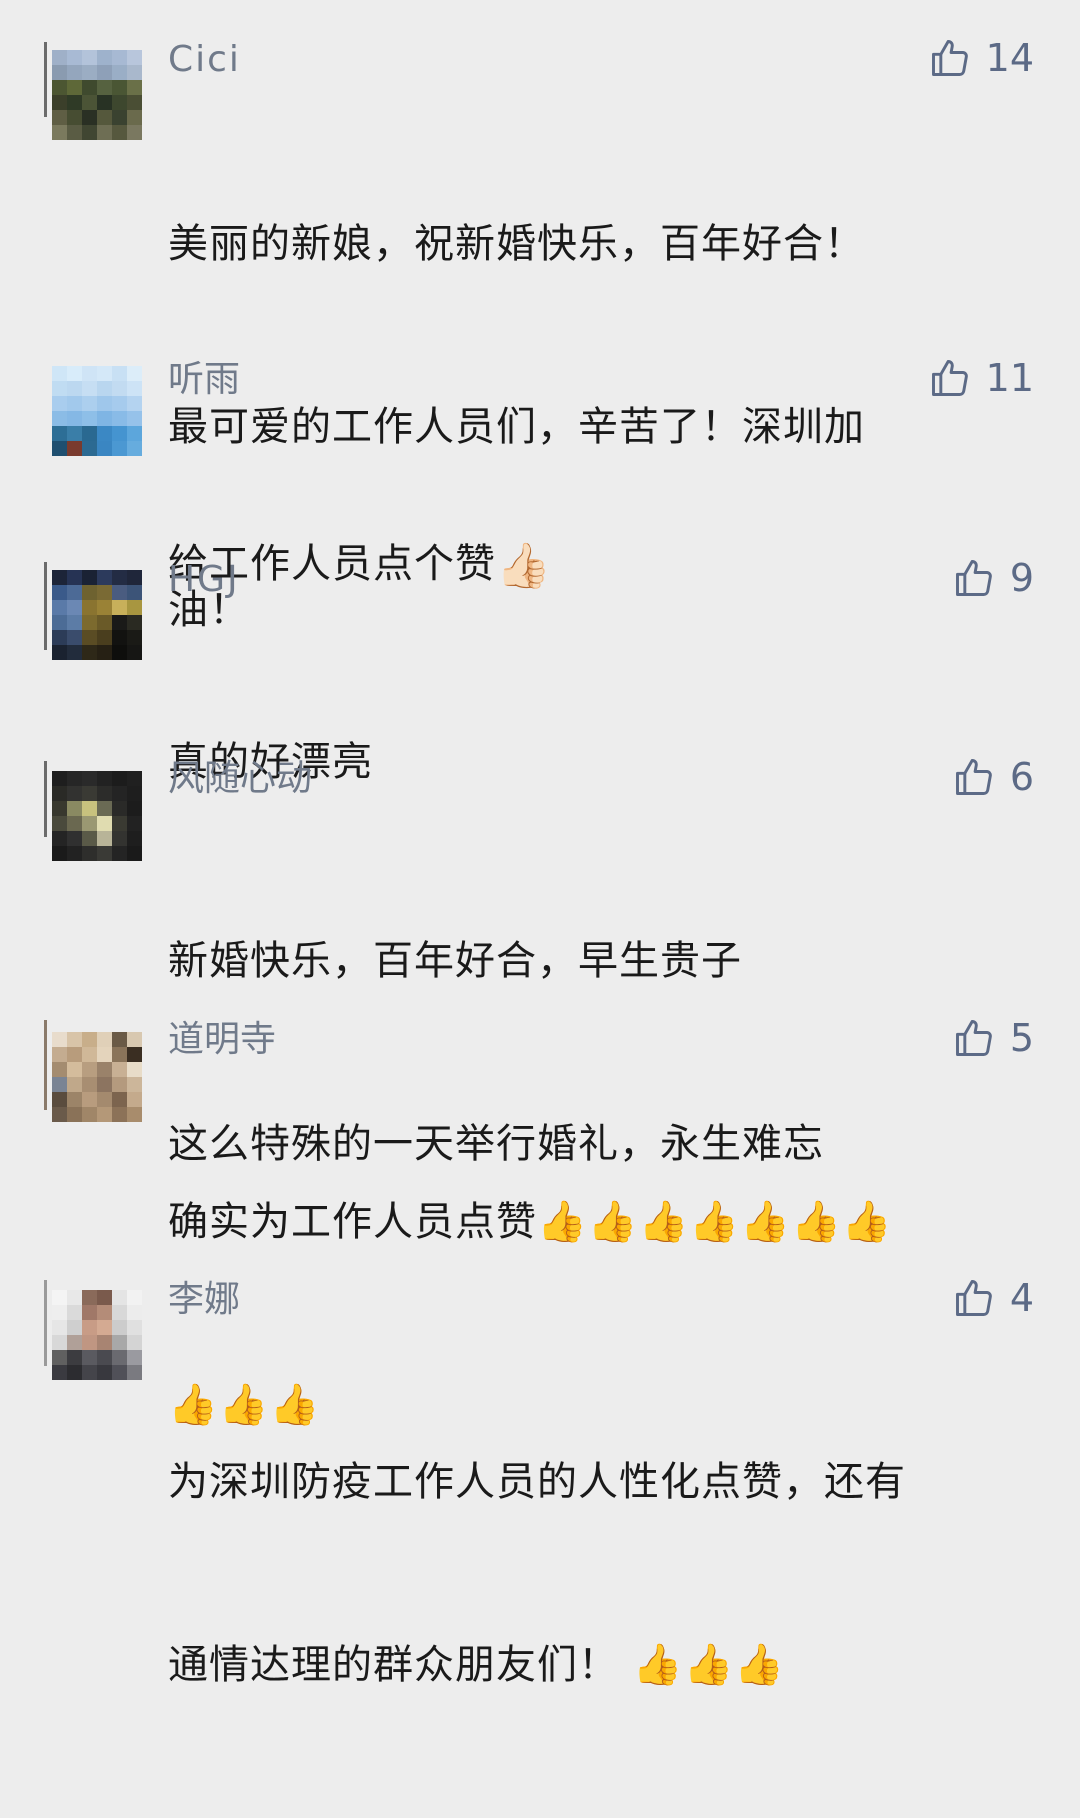  I want to click on comment-line: 通情达理的群众朋友们！ 👍👍👍, so click(477, 1665).